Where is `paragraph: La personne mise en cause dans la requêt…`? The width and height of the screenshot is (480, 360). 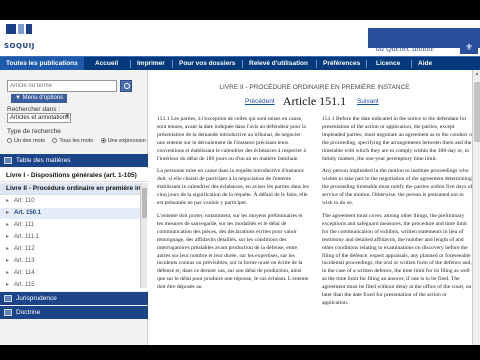
paragraph: La personne mise en cause dans la requêt… is located at coordinates (233, 187).